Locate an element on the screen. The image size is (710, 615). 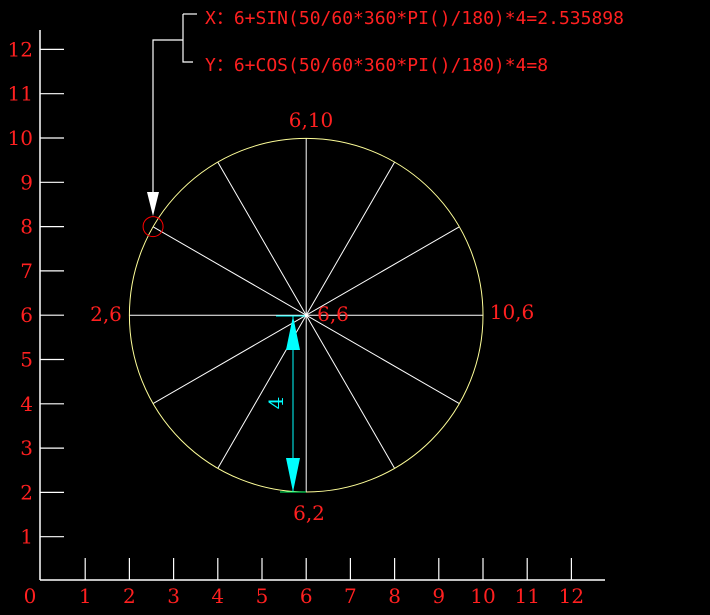
y-tick-label: 4 is located at coordinates (26, 404).